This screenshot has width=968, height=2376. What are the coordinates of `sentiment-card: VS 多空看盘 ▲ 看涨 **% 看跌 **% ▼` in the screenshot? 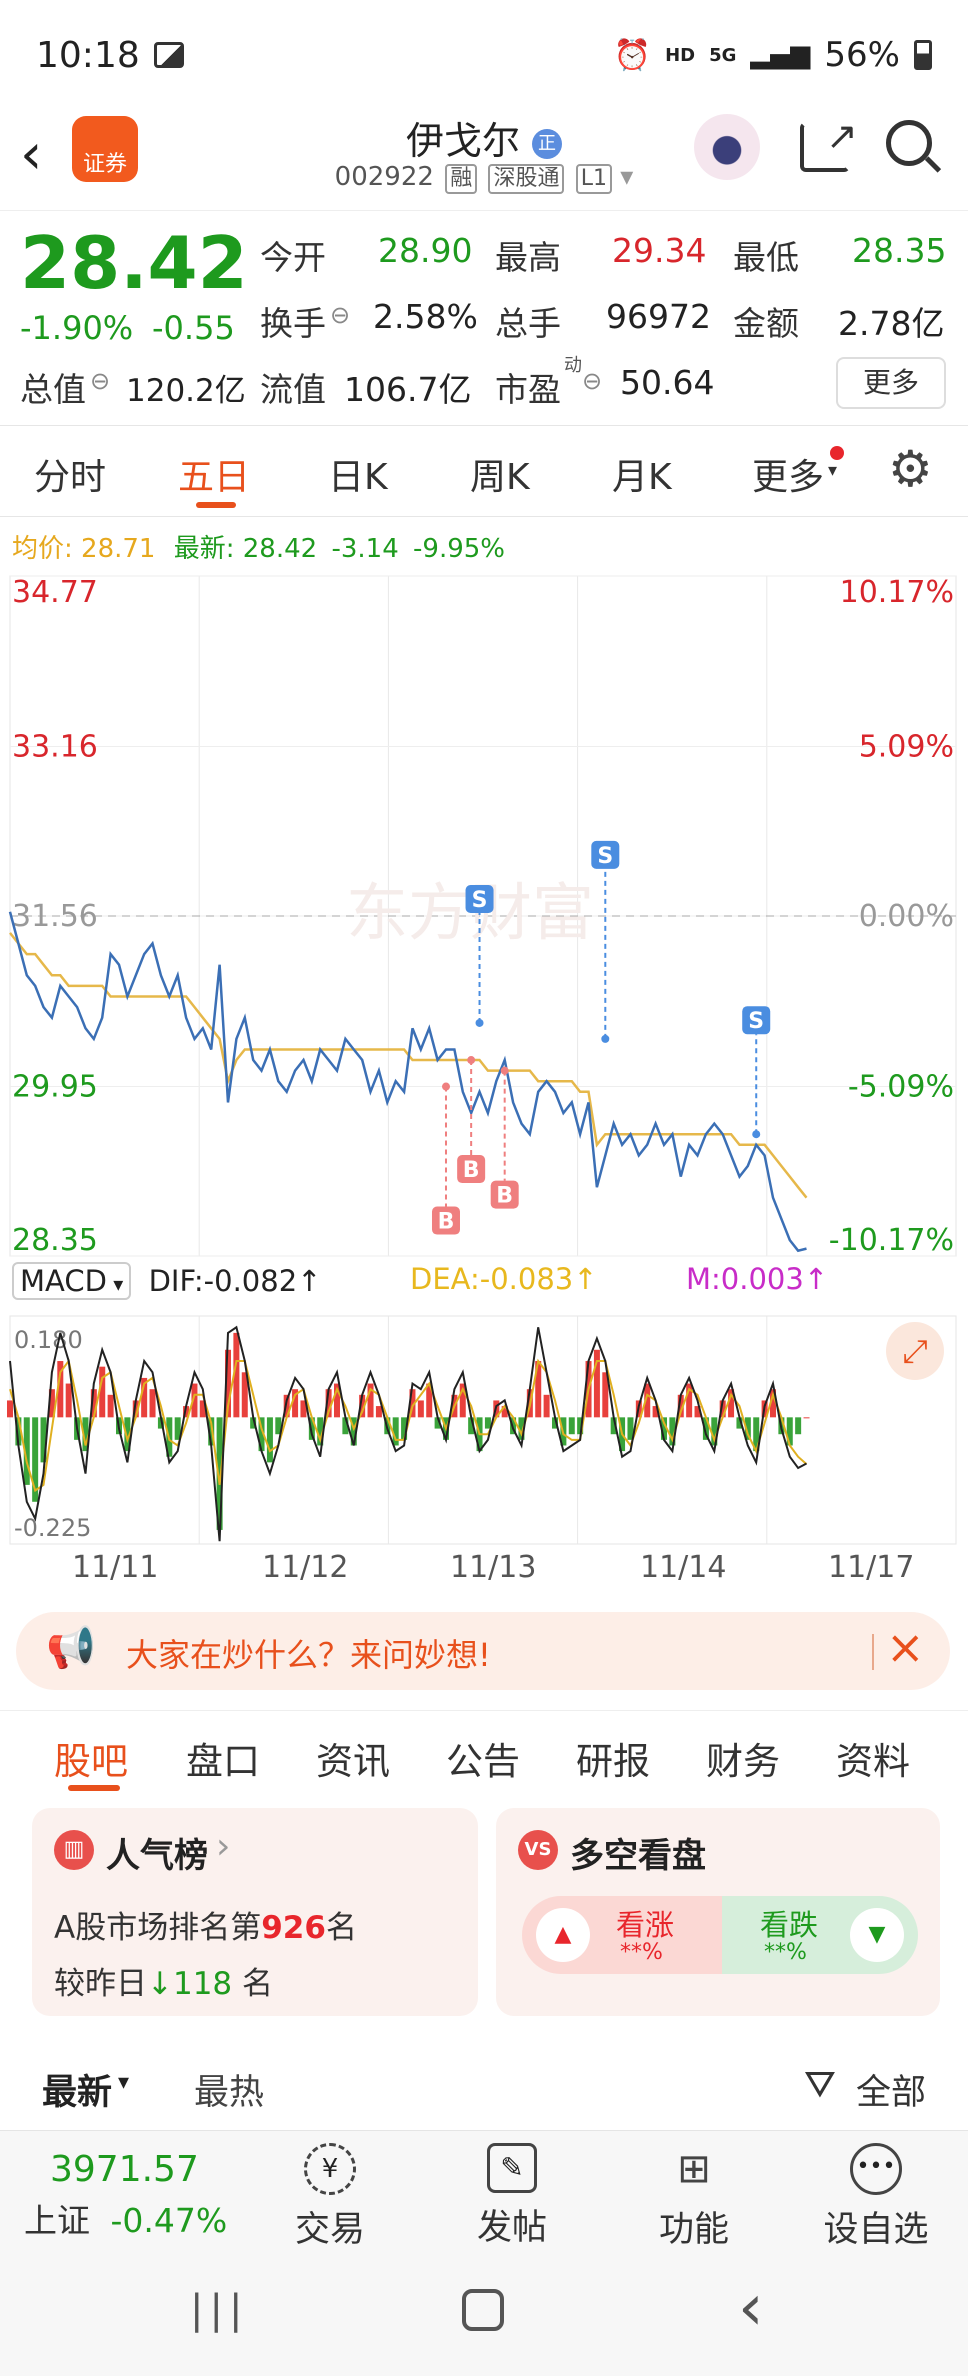 It's located at (718, 1912).